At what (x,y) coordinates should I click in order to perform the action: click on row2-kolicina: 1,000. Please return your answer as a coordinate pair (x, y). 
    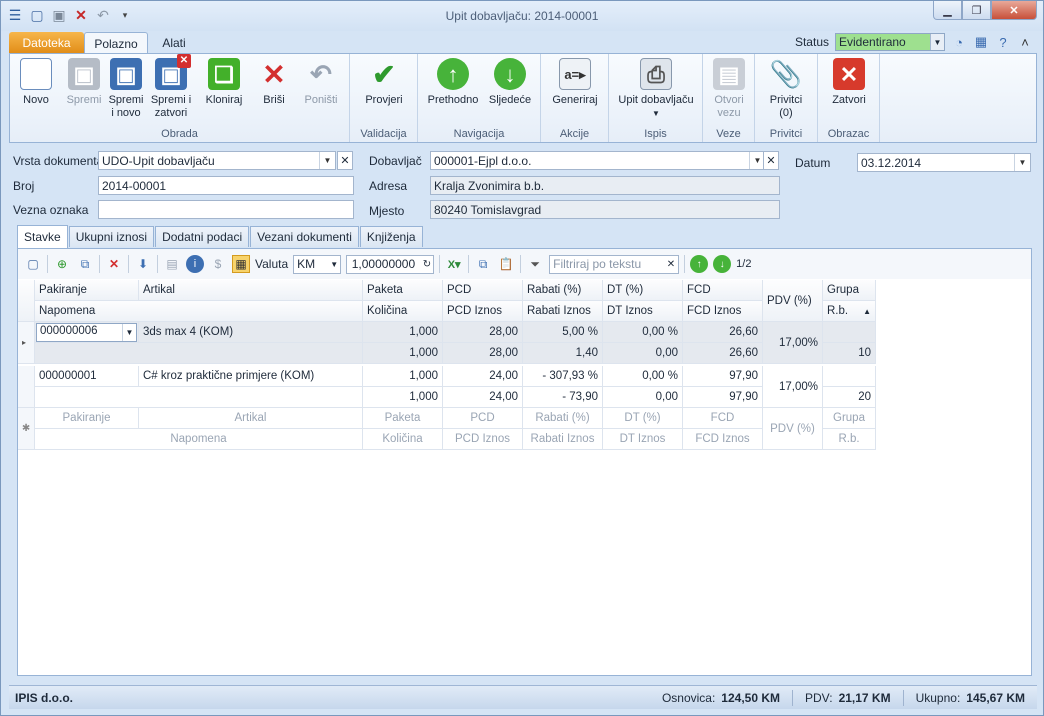
    Looking at the image, I should click on (403, 397).